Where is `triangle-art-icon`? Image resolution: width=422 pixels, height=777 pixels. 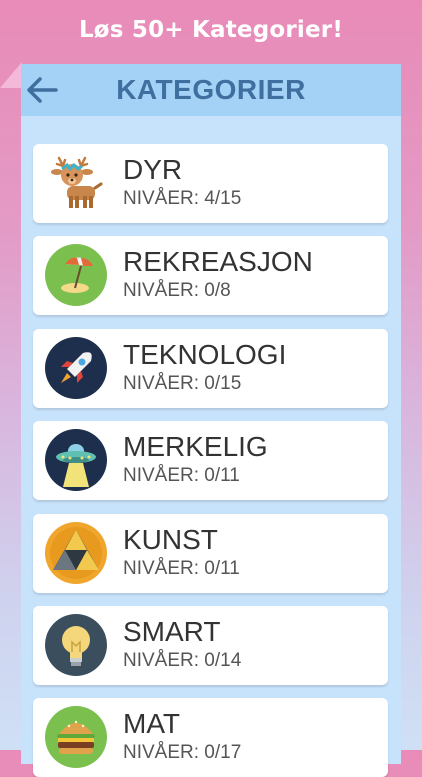 triangle-art-icon is located at coordinates (76, 553).